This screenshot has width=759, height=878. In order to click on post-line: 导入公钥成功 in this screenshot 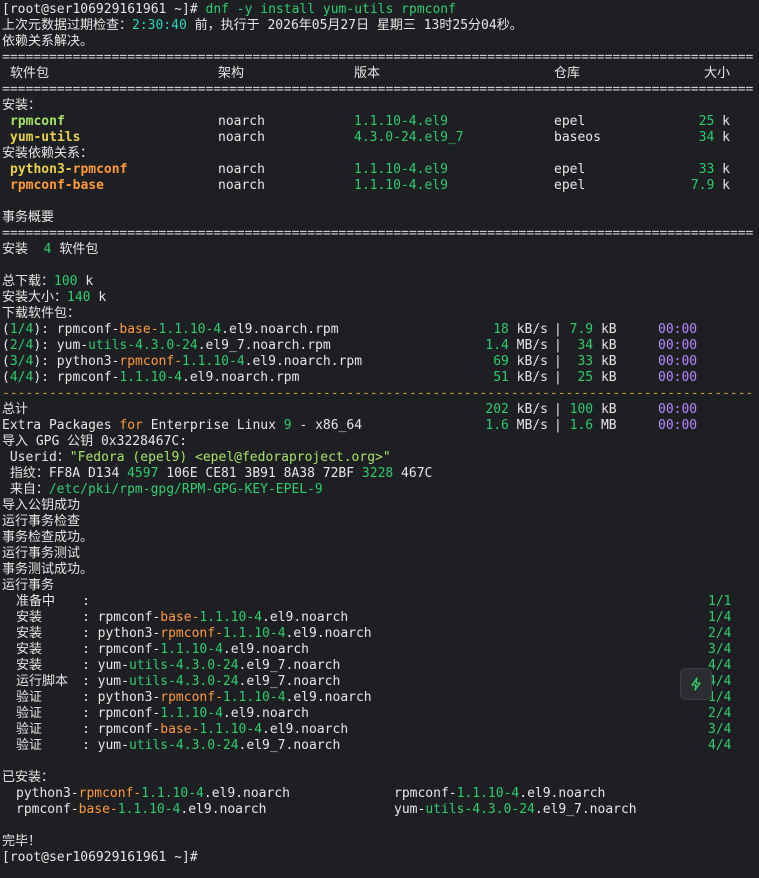, I will do `click(41, 505)`.